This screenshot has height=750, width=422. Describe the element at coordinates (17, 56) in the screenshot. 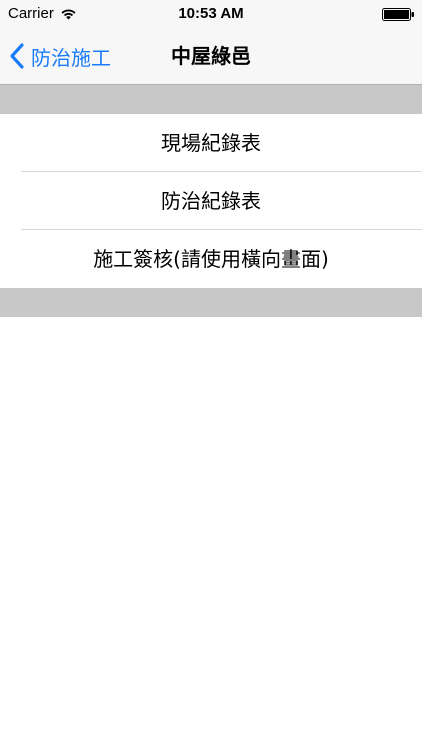

I see `chevron-left-icon` at that location.